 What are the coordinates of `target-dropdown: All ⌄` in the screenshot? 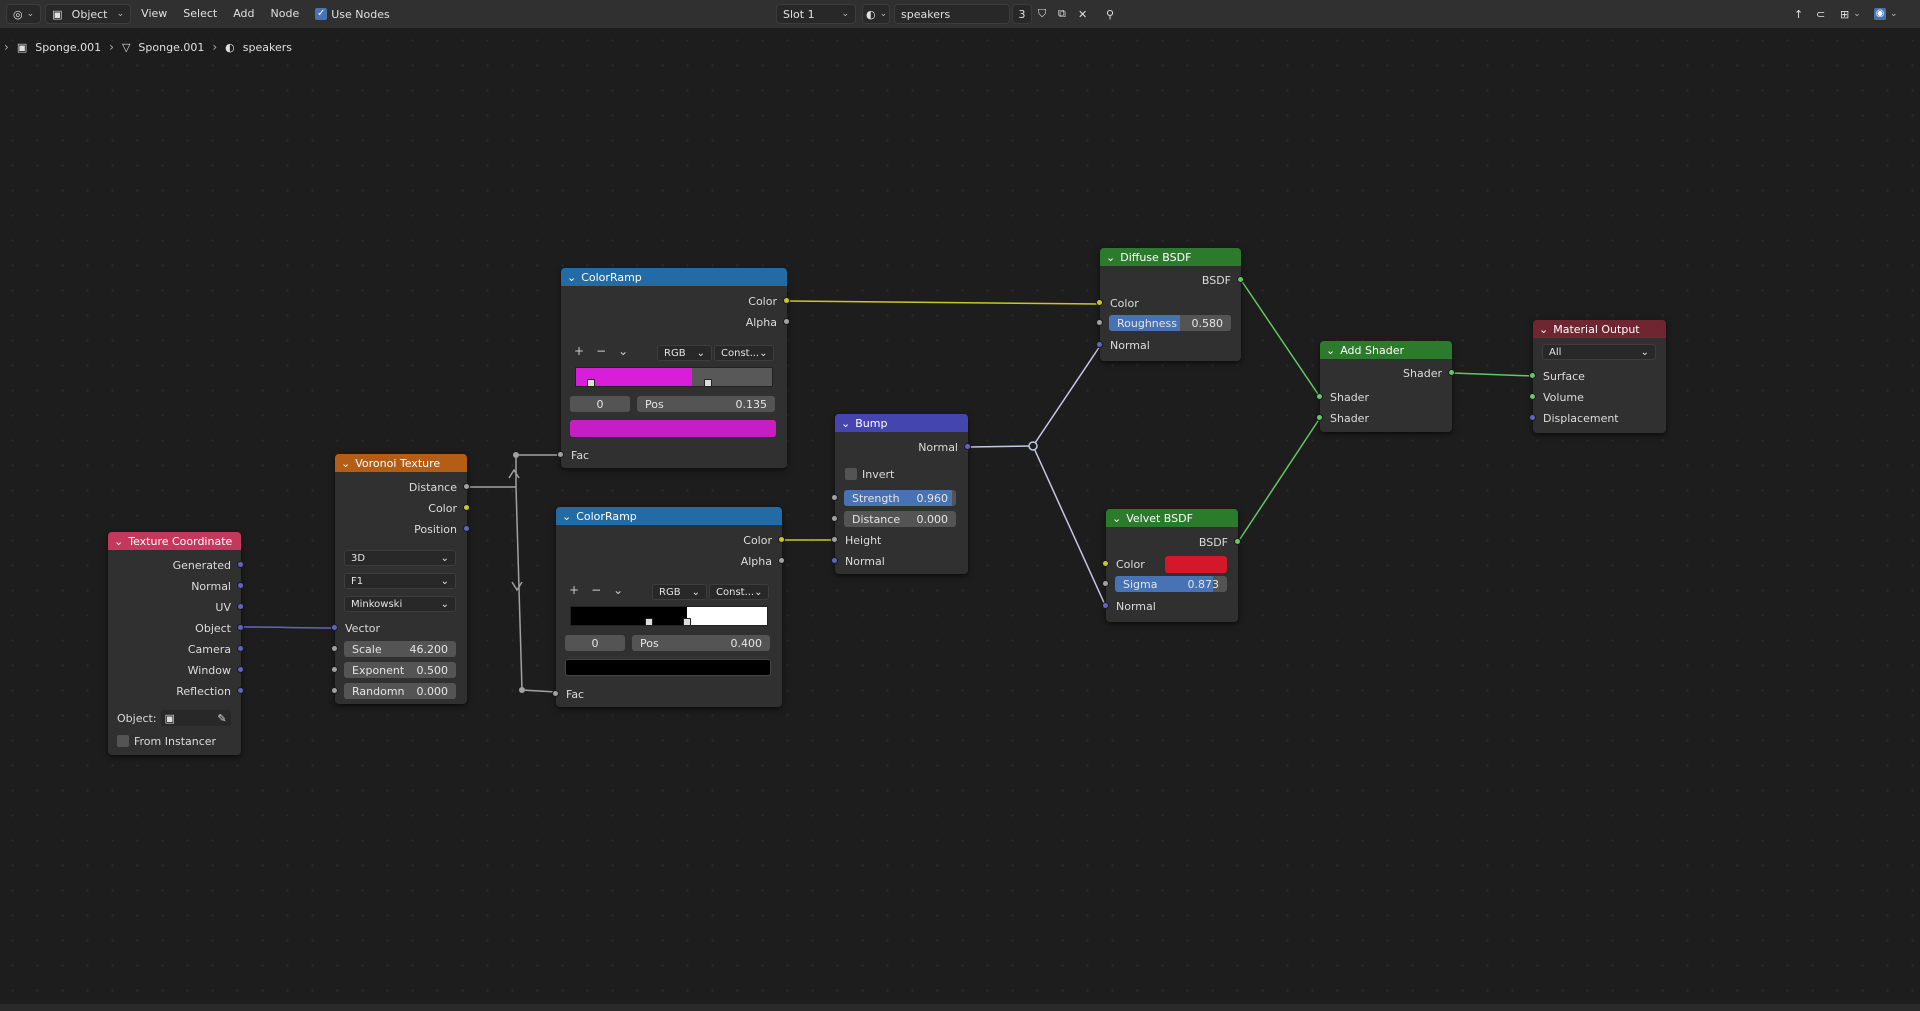 It's located at (1599, 352).